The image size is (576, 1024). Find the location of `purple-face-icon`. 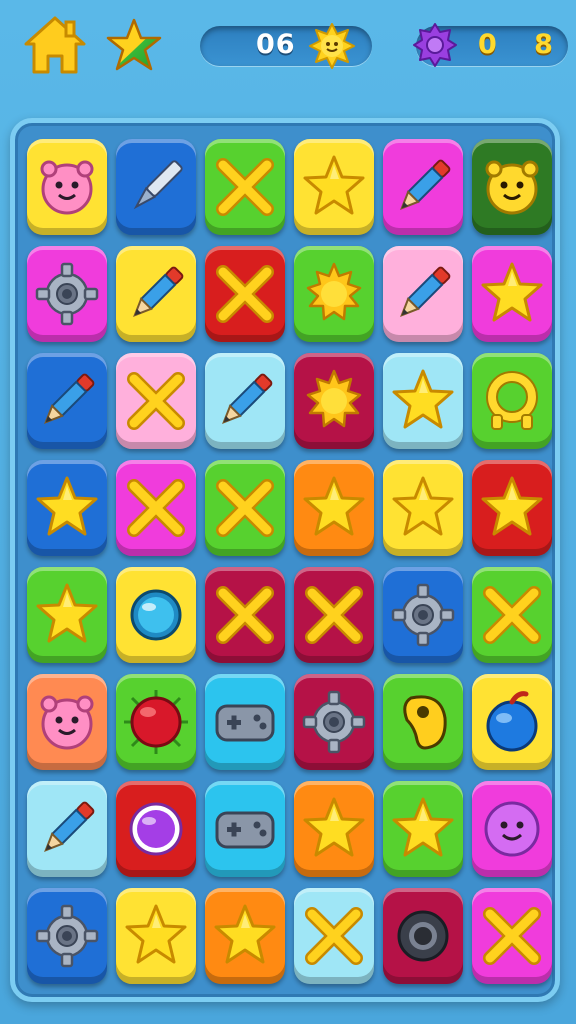

purple-face-icon is located at coordinates (512, 829).